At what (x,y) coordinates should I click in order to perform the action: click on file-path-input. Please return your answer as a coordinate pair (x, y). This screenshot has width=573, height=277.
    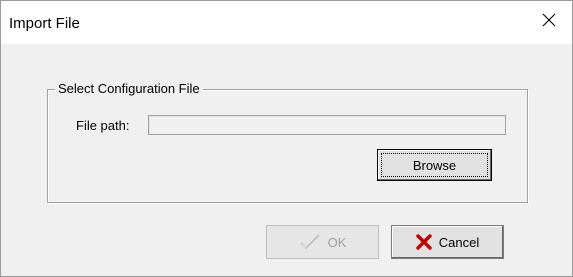
    Looking at the image, I should click on (327, 125).